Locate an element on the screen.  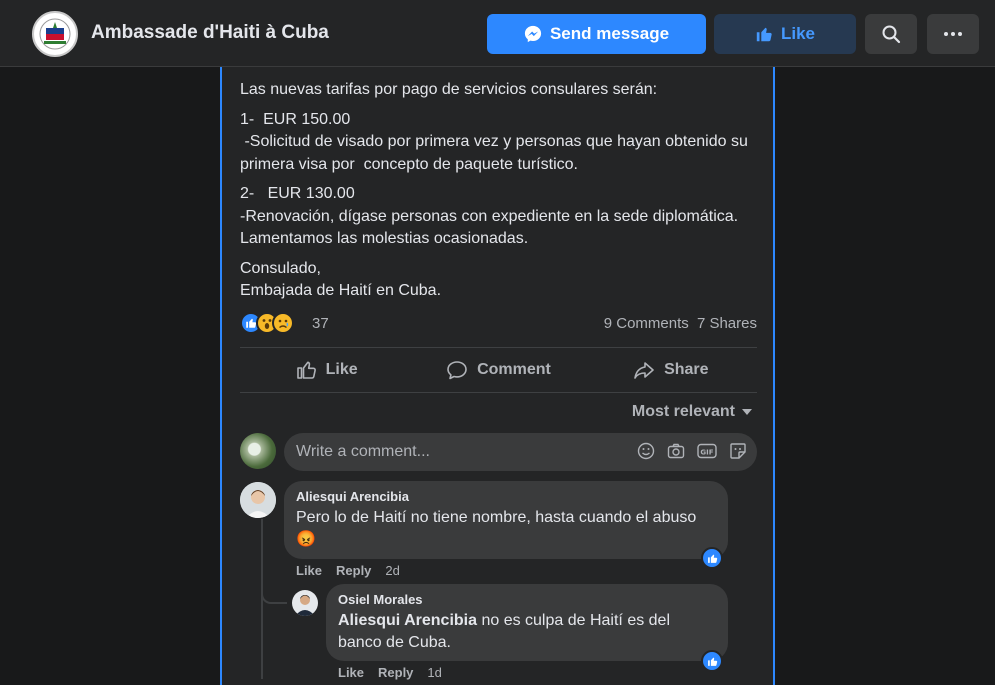
comment-sort-dropdown: Most relevant is located at coordinates (692, 412).